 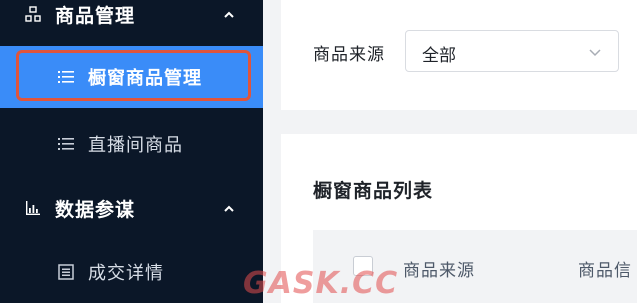 I want to click on sidebar-group-product-management: 商品管理, so click(x=131, y=22).